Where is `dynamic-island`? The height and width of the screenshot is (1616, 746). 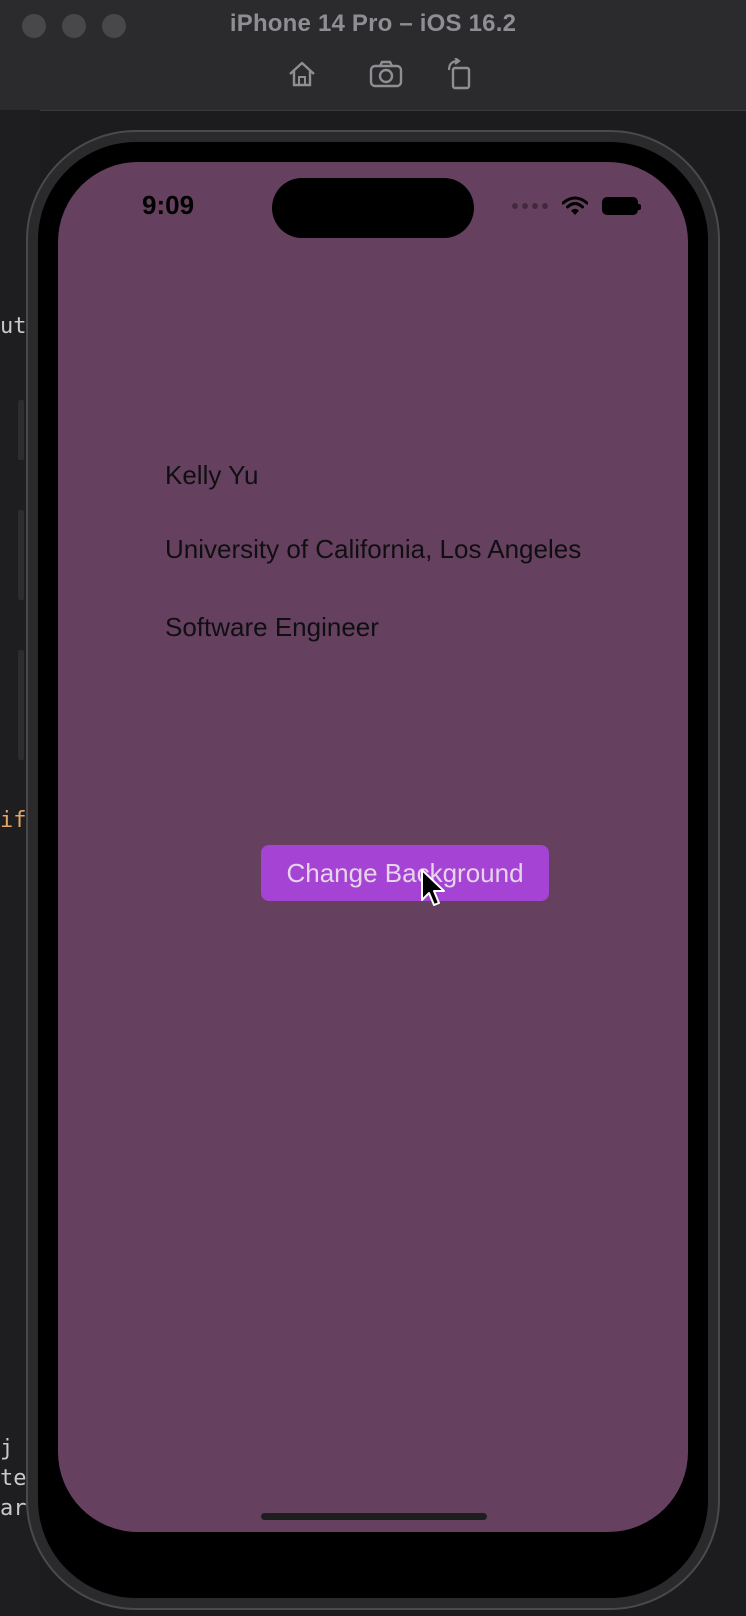 dynamic-island is located at coordinates (373, 208).